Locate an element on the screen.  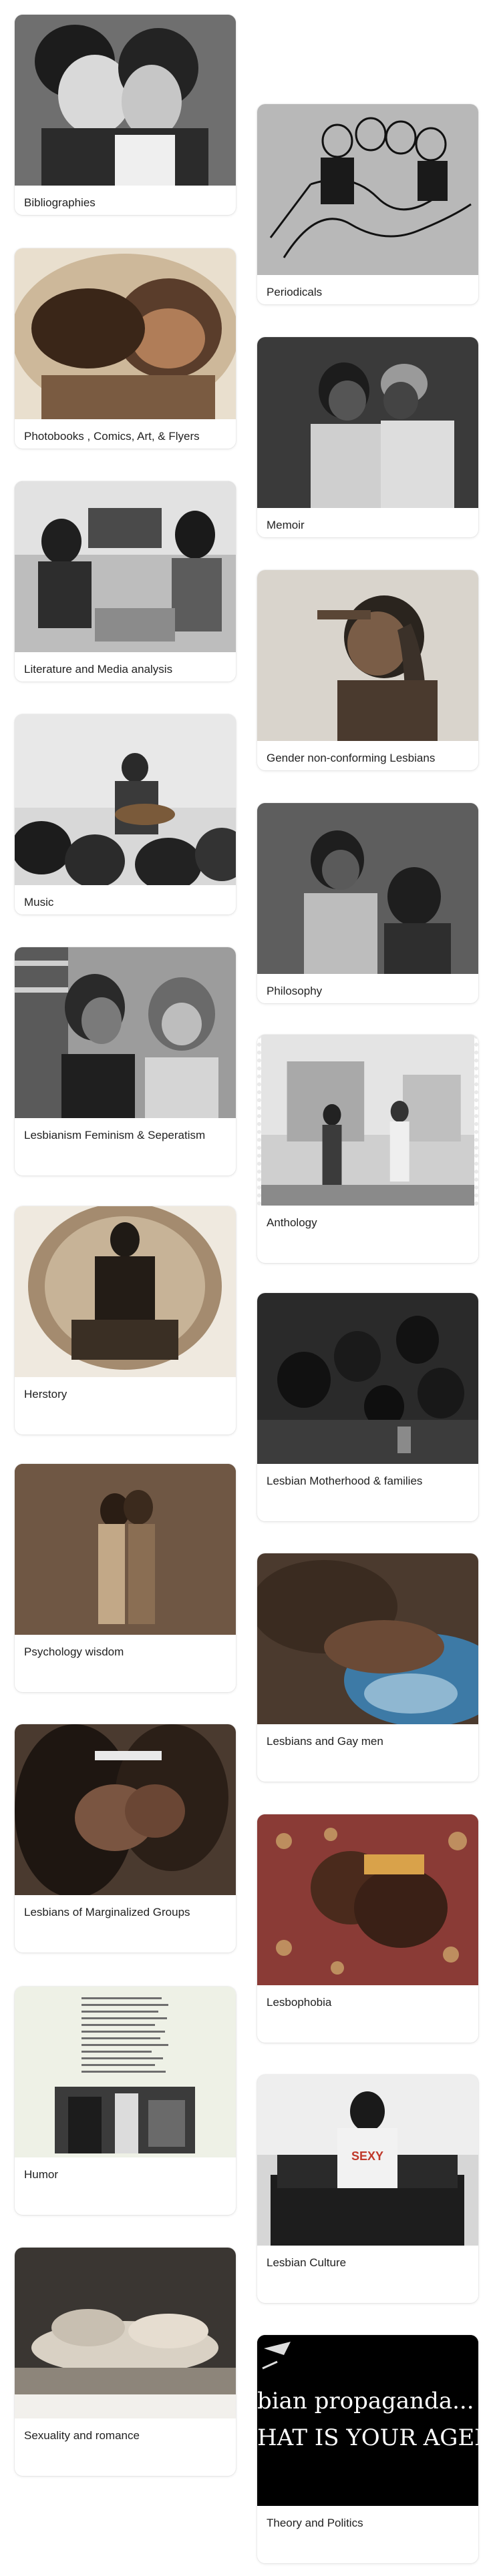
card-image: bian propaganda... HAT IS YOUR AGEND is located at coordinates (367, 2420).